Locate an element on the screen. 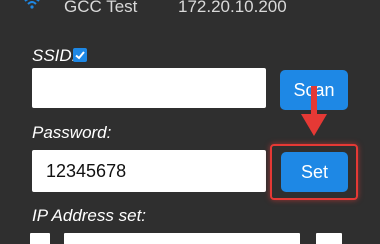  network-row: GCC Test 172.20.10.200 is located at coordinates (190, 10).